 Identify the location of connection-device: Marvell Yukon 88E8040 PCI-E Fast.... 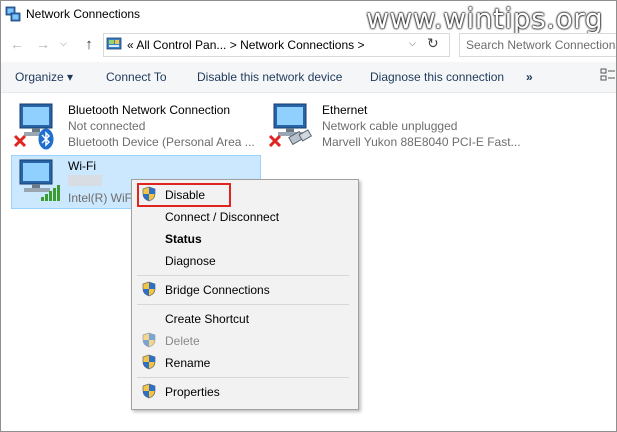
(421, 142).